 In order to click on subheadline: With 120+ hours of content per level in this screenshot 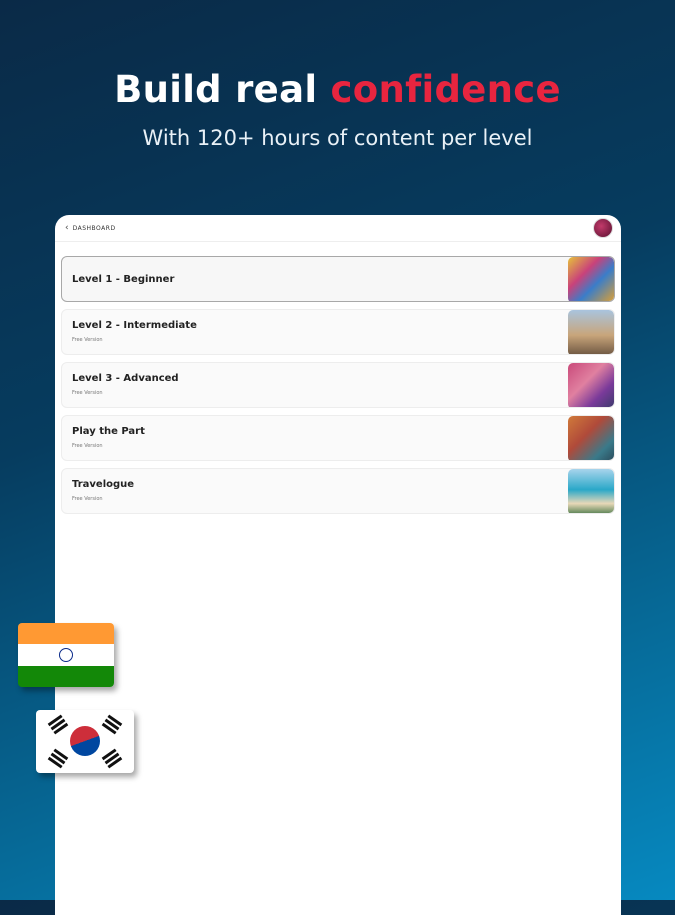, I will do `click(337, 138)`.